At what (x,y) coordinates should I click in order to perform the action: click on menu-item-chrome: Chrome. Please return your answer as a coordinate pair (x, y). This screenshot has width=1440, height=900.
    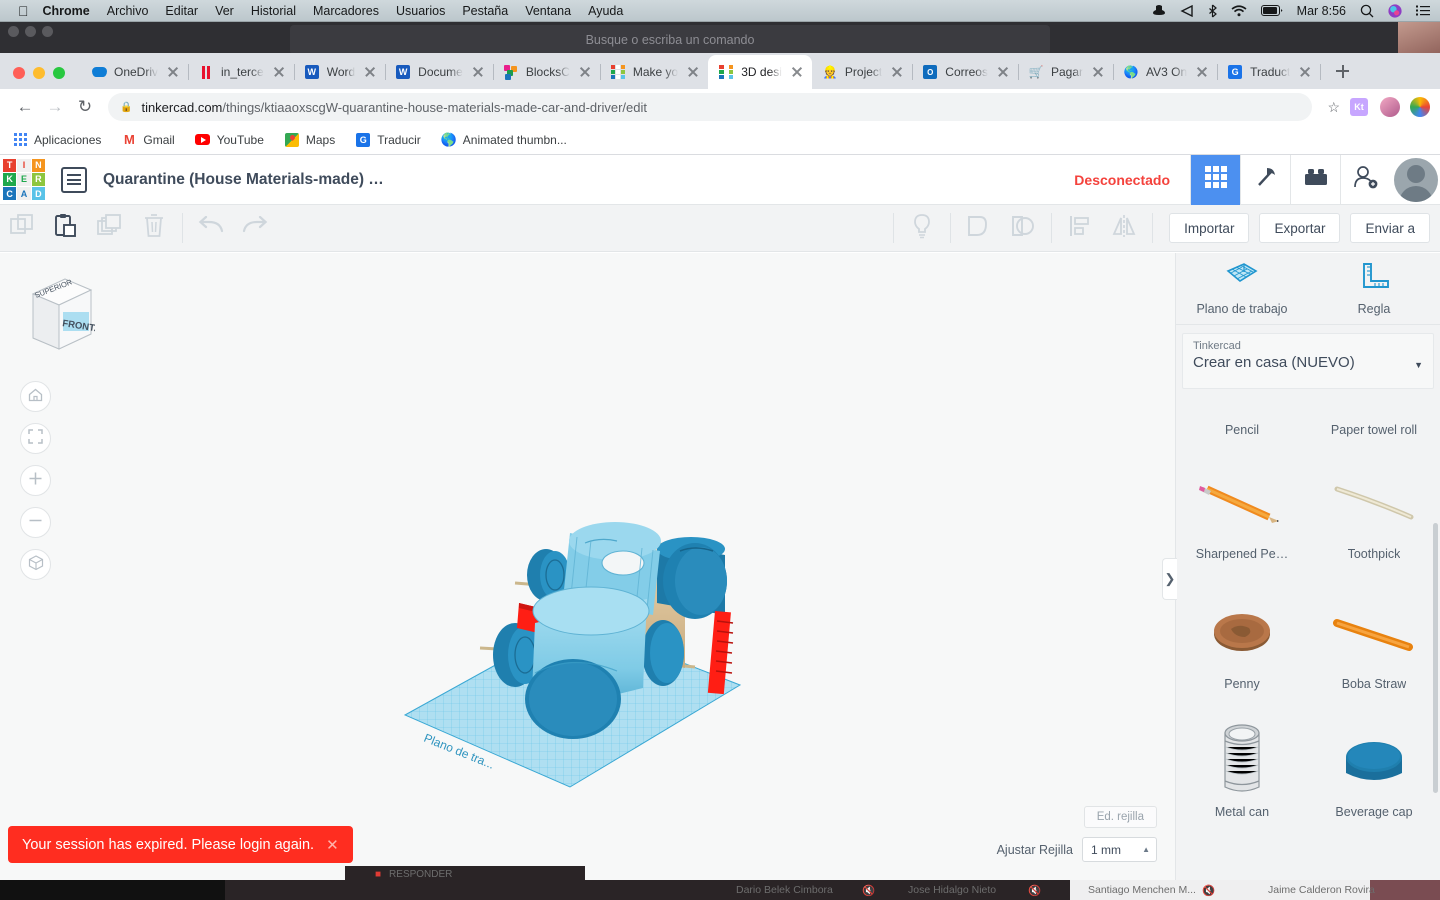
    Looking at the image, I should click on (66, 11).